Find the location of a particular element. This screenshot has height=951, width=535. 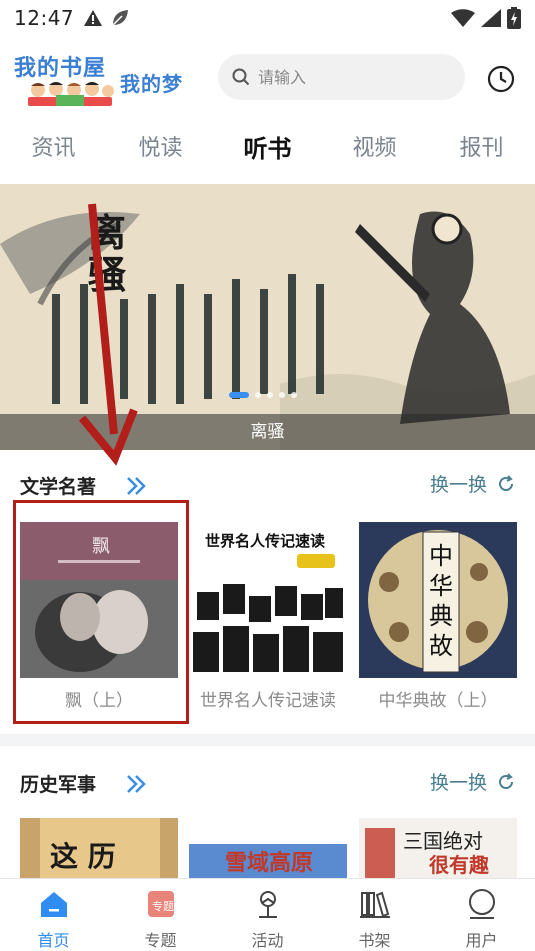

nav-item-home: 首页 is located at coordinates (53, 915).